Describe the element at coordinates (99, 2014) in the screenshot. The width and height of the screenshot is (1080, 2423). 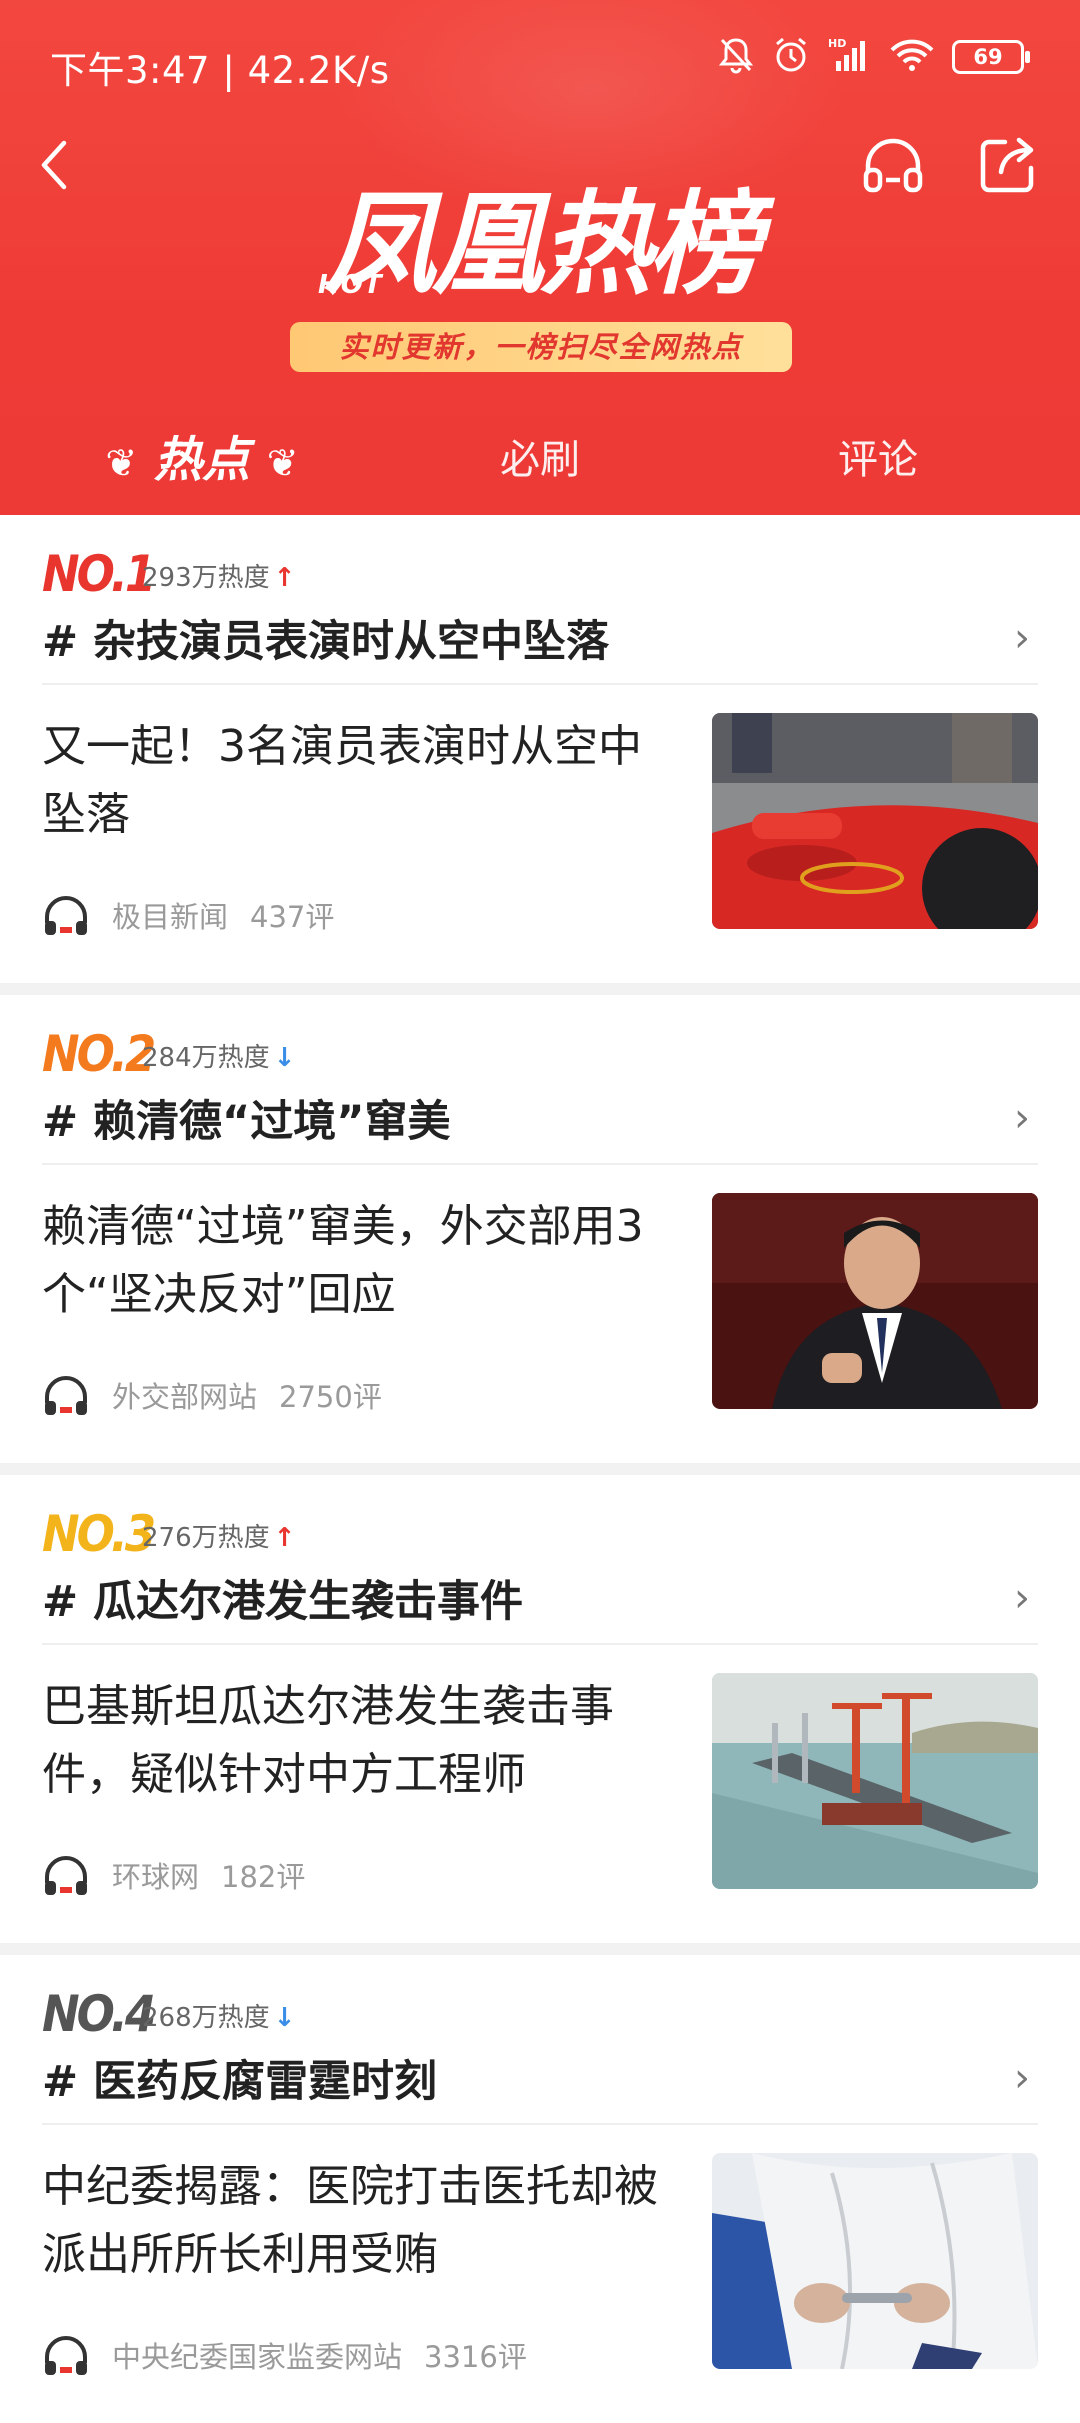
I see `rank-label: NO.4` at that location.